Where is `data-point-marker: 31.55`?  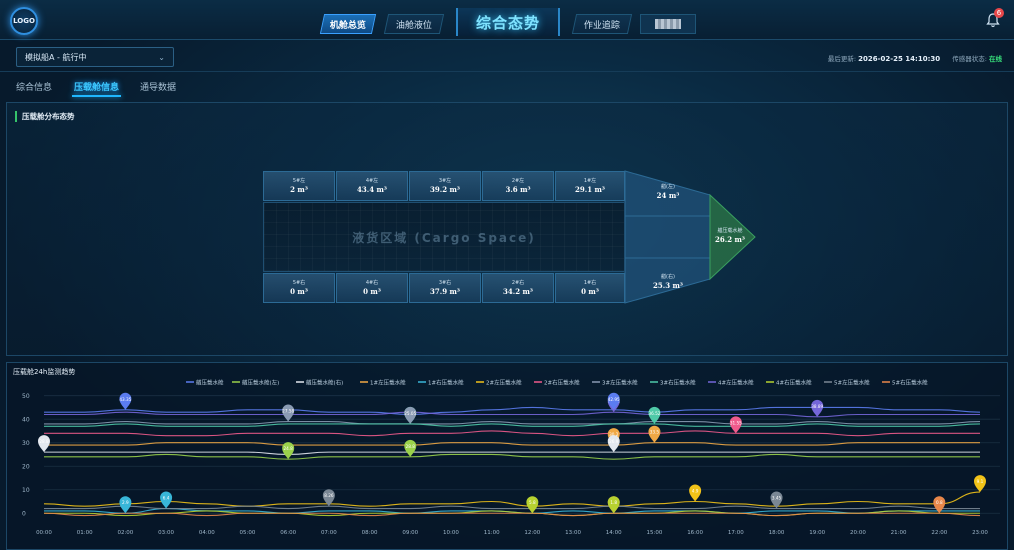
data-point-marker: 31.55 is located at coordinates (735, 425).